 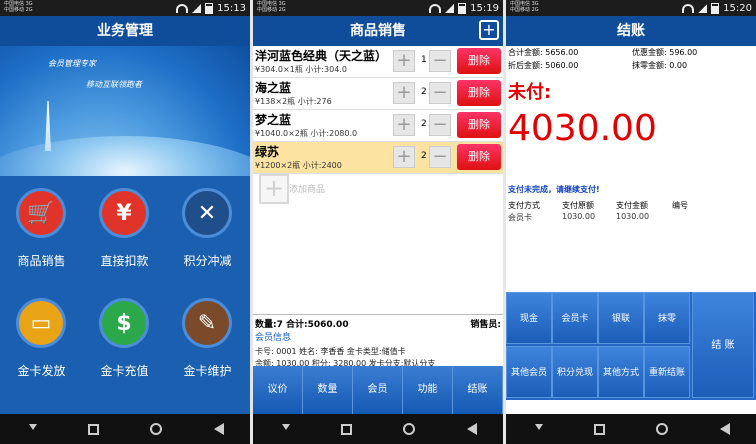 What do you see at coordinates (378, 94) in the screenshot?
I see `list-item: 海之蓝 ¥138×2瓶 小计:276 + 2 − 删除` at bounding box center [378, 94].